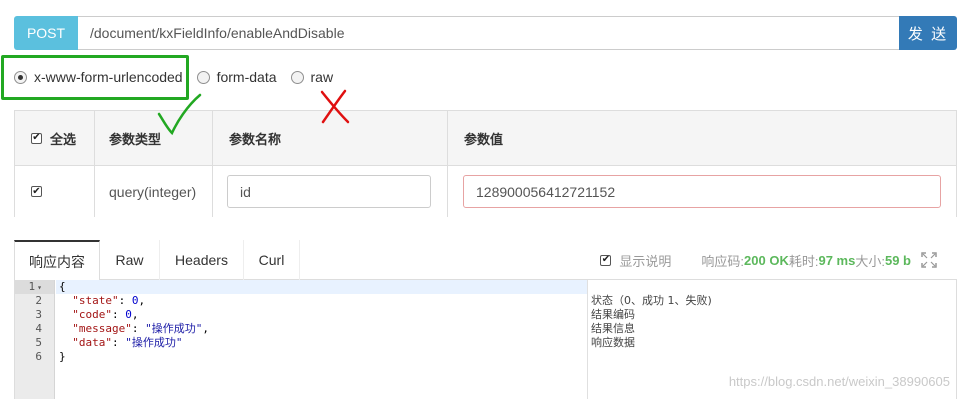 The height and width of the screenshot is (399, 966). Describe the element at coordinates (203, 77) in the screenshot. I see `radio-form-data-dot` at that location.